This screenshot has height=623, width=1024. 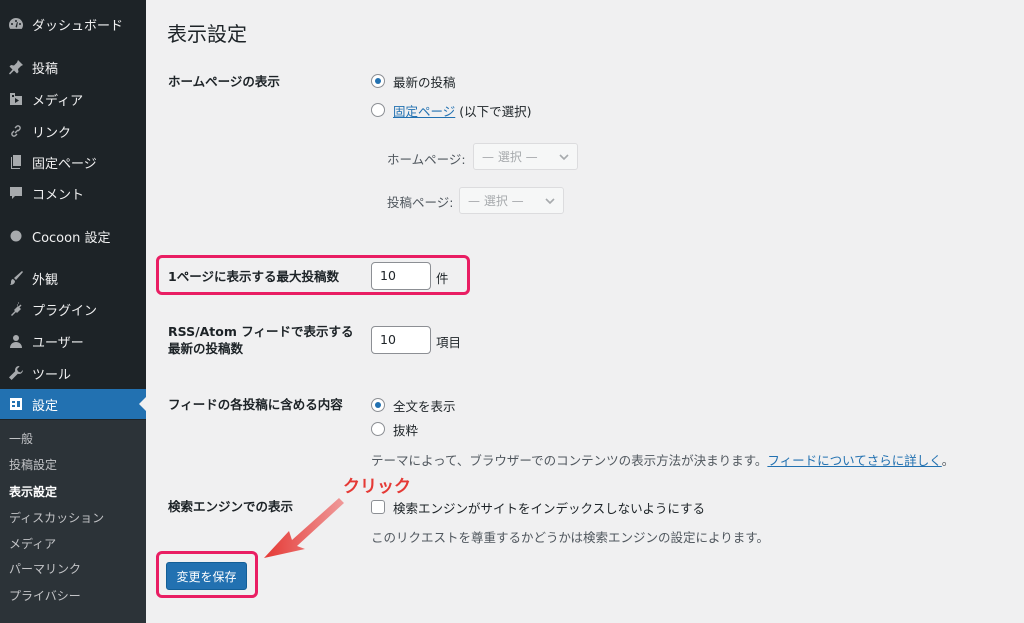 What do you see at coordinates (45, 280) in the screenshot?
I see `sidebar-item-label: 外観` at bounding box center [45, 280].